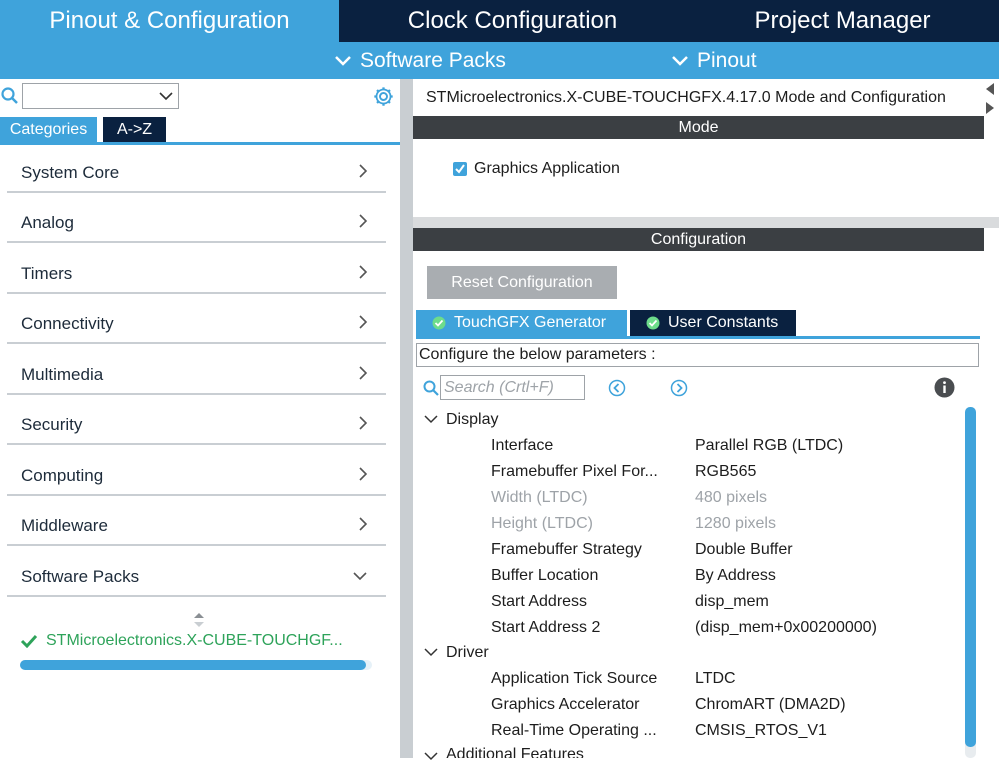  What do you see at coordinates (697, 355) in the screenshot?
I see `configure-parameters-label: Configure the below parameters :` at bounding box center [697, 355].